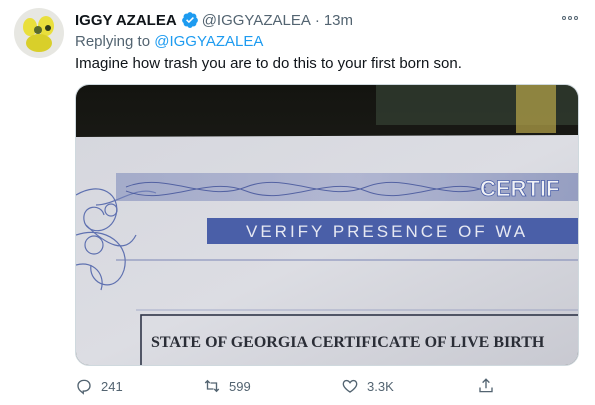  Describe the element at coordinates (350, 386) in the screenshot. I see `heart-icon` at that location.